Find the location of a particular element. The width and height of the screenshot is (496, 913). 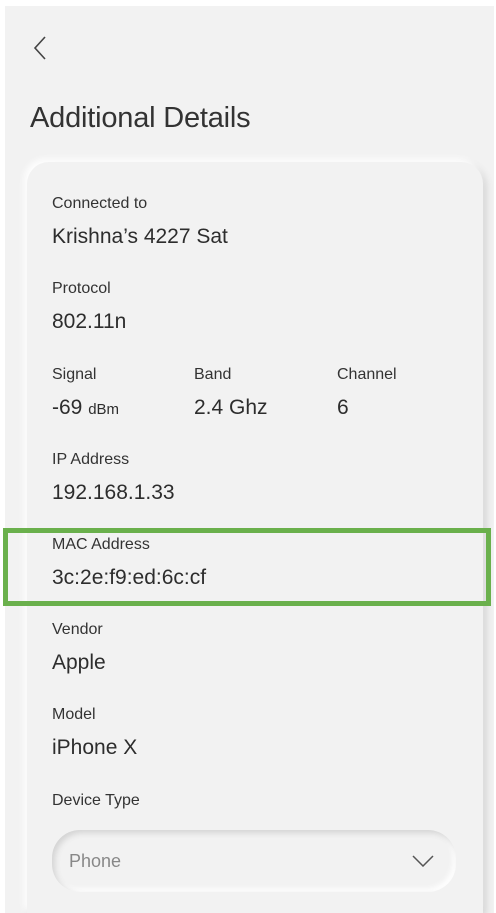

ip-address-label: IP Address is located at coordinates (91, 459).